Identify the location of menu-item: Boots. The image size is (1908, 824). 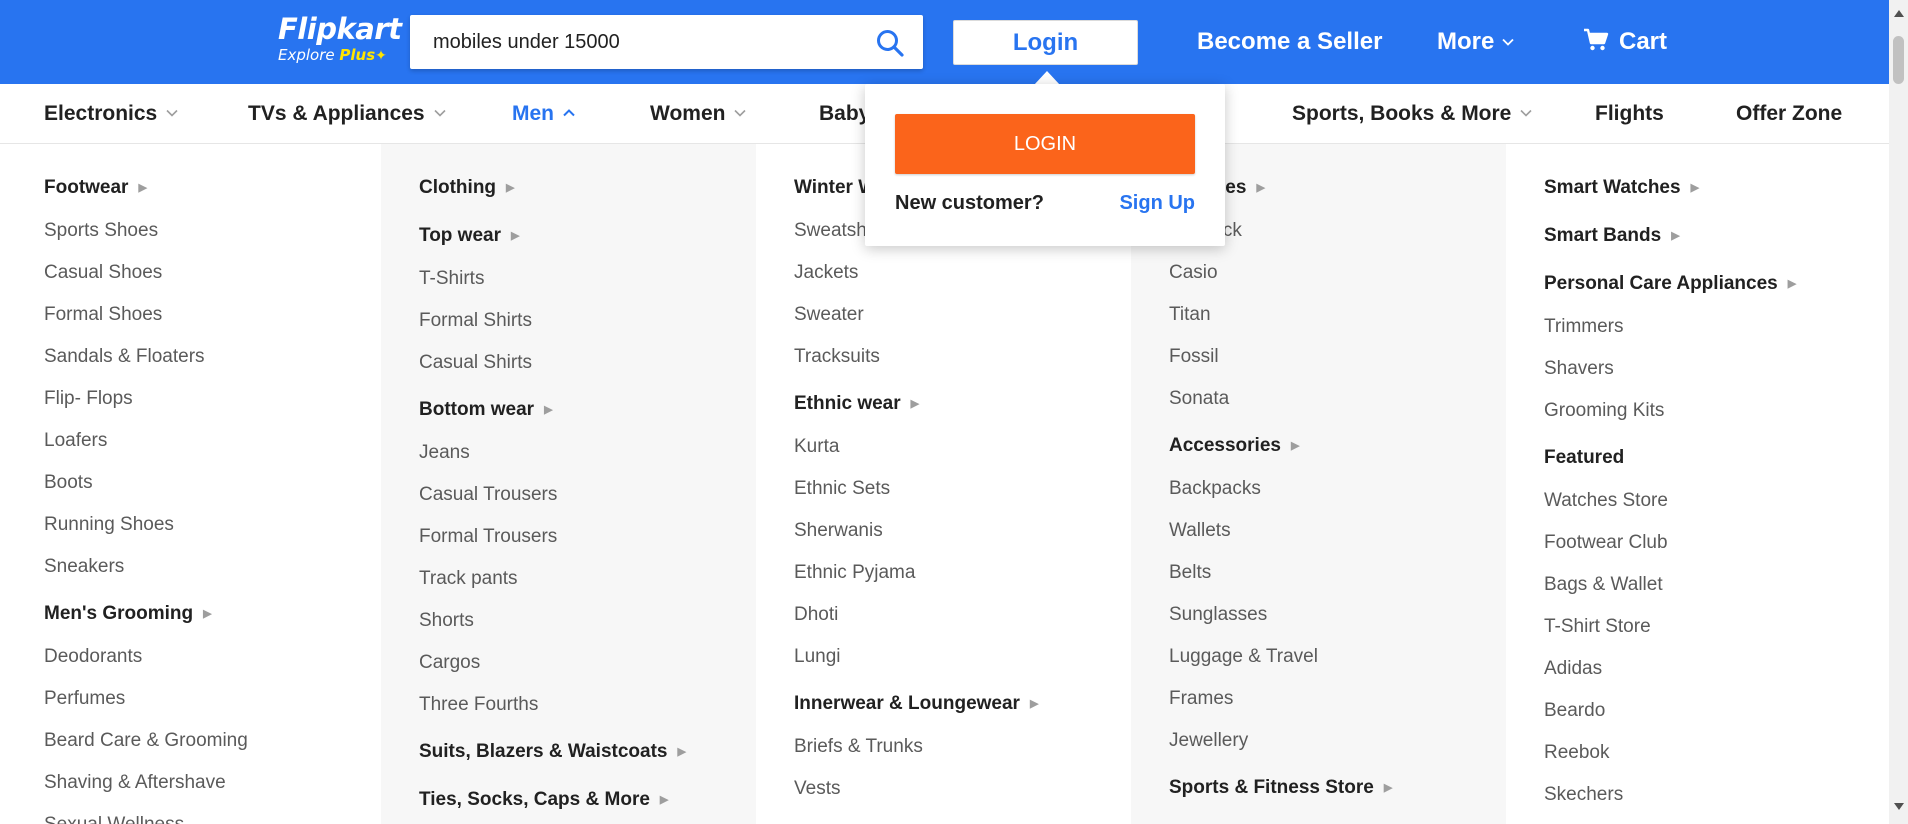
(212, 483).